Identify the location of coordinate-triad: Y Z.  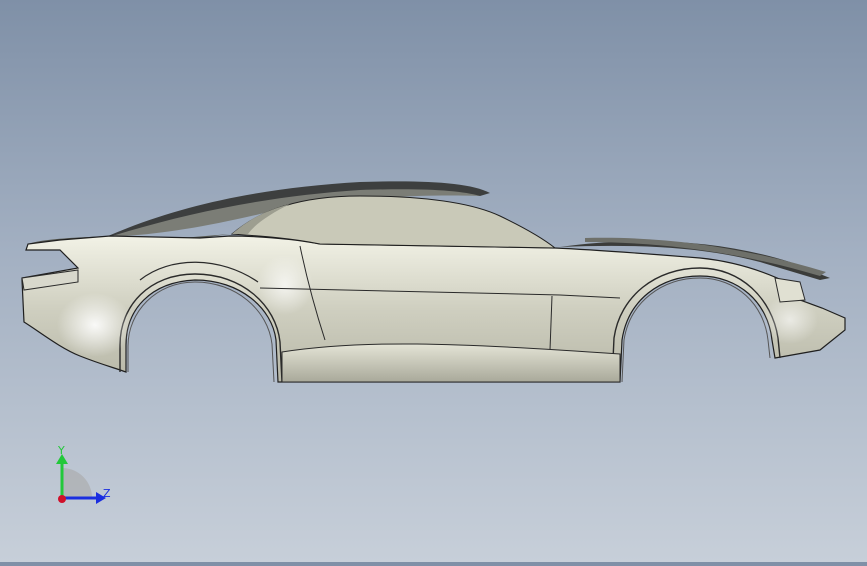
(85, 477).